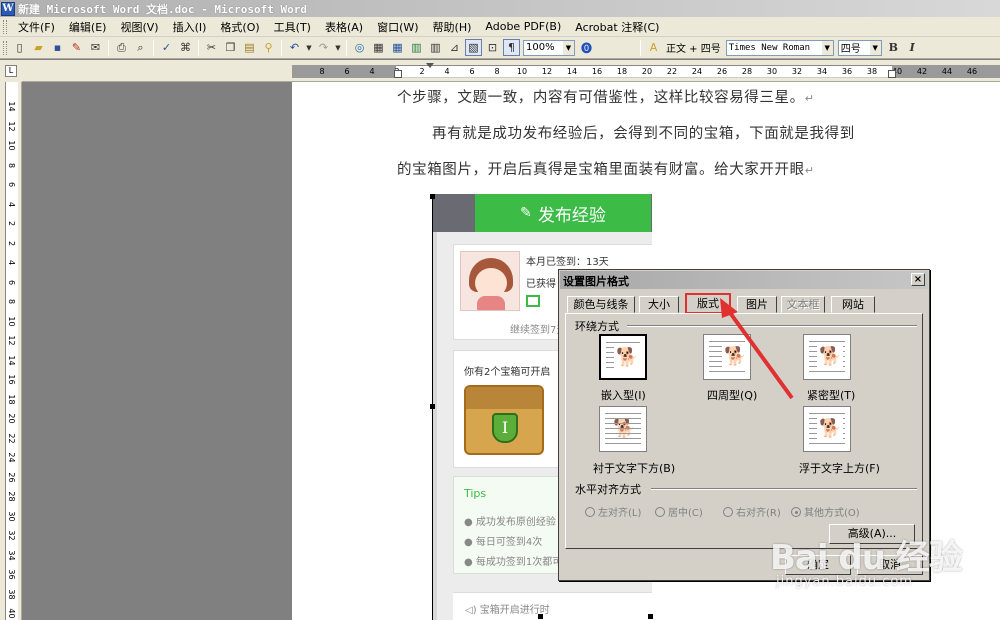 The image size is (1000, 620). What do you see at coordinates (693, 47) in the screenshot?
I see `style-select: 正文 + 四号` at bounding box center [693, 47].